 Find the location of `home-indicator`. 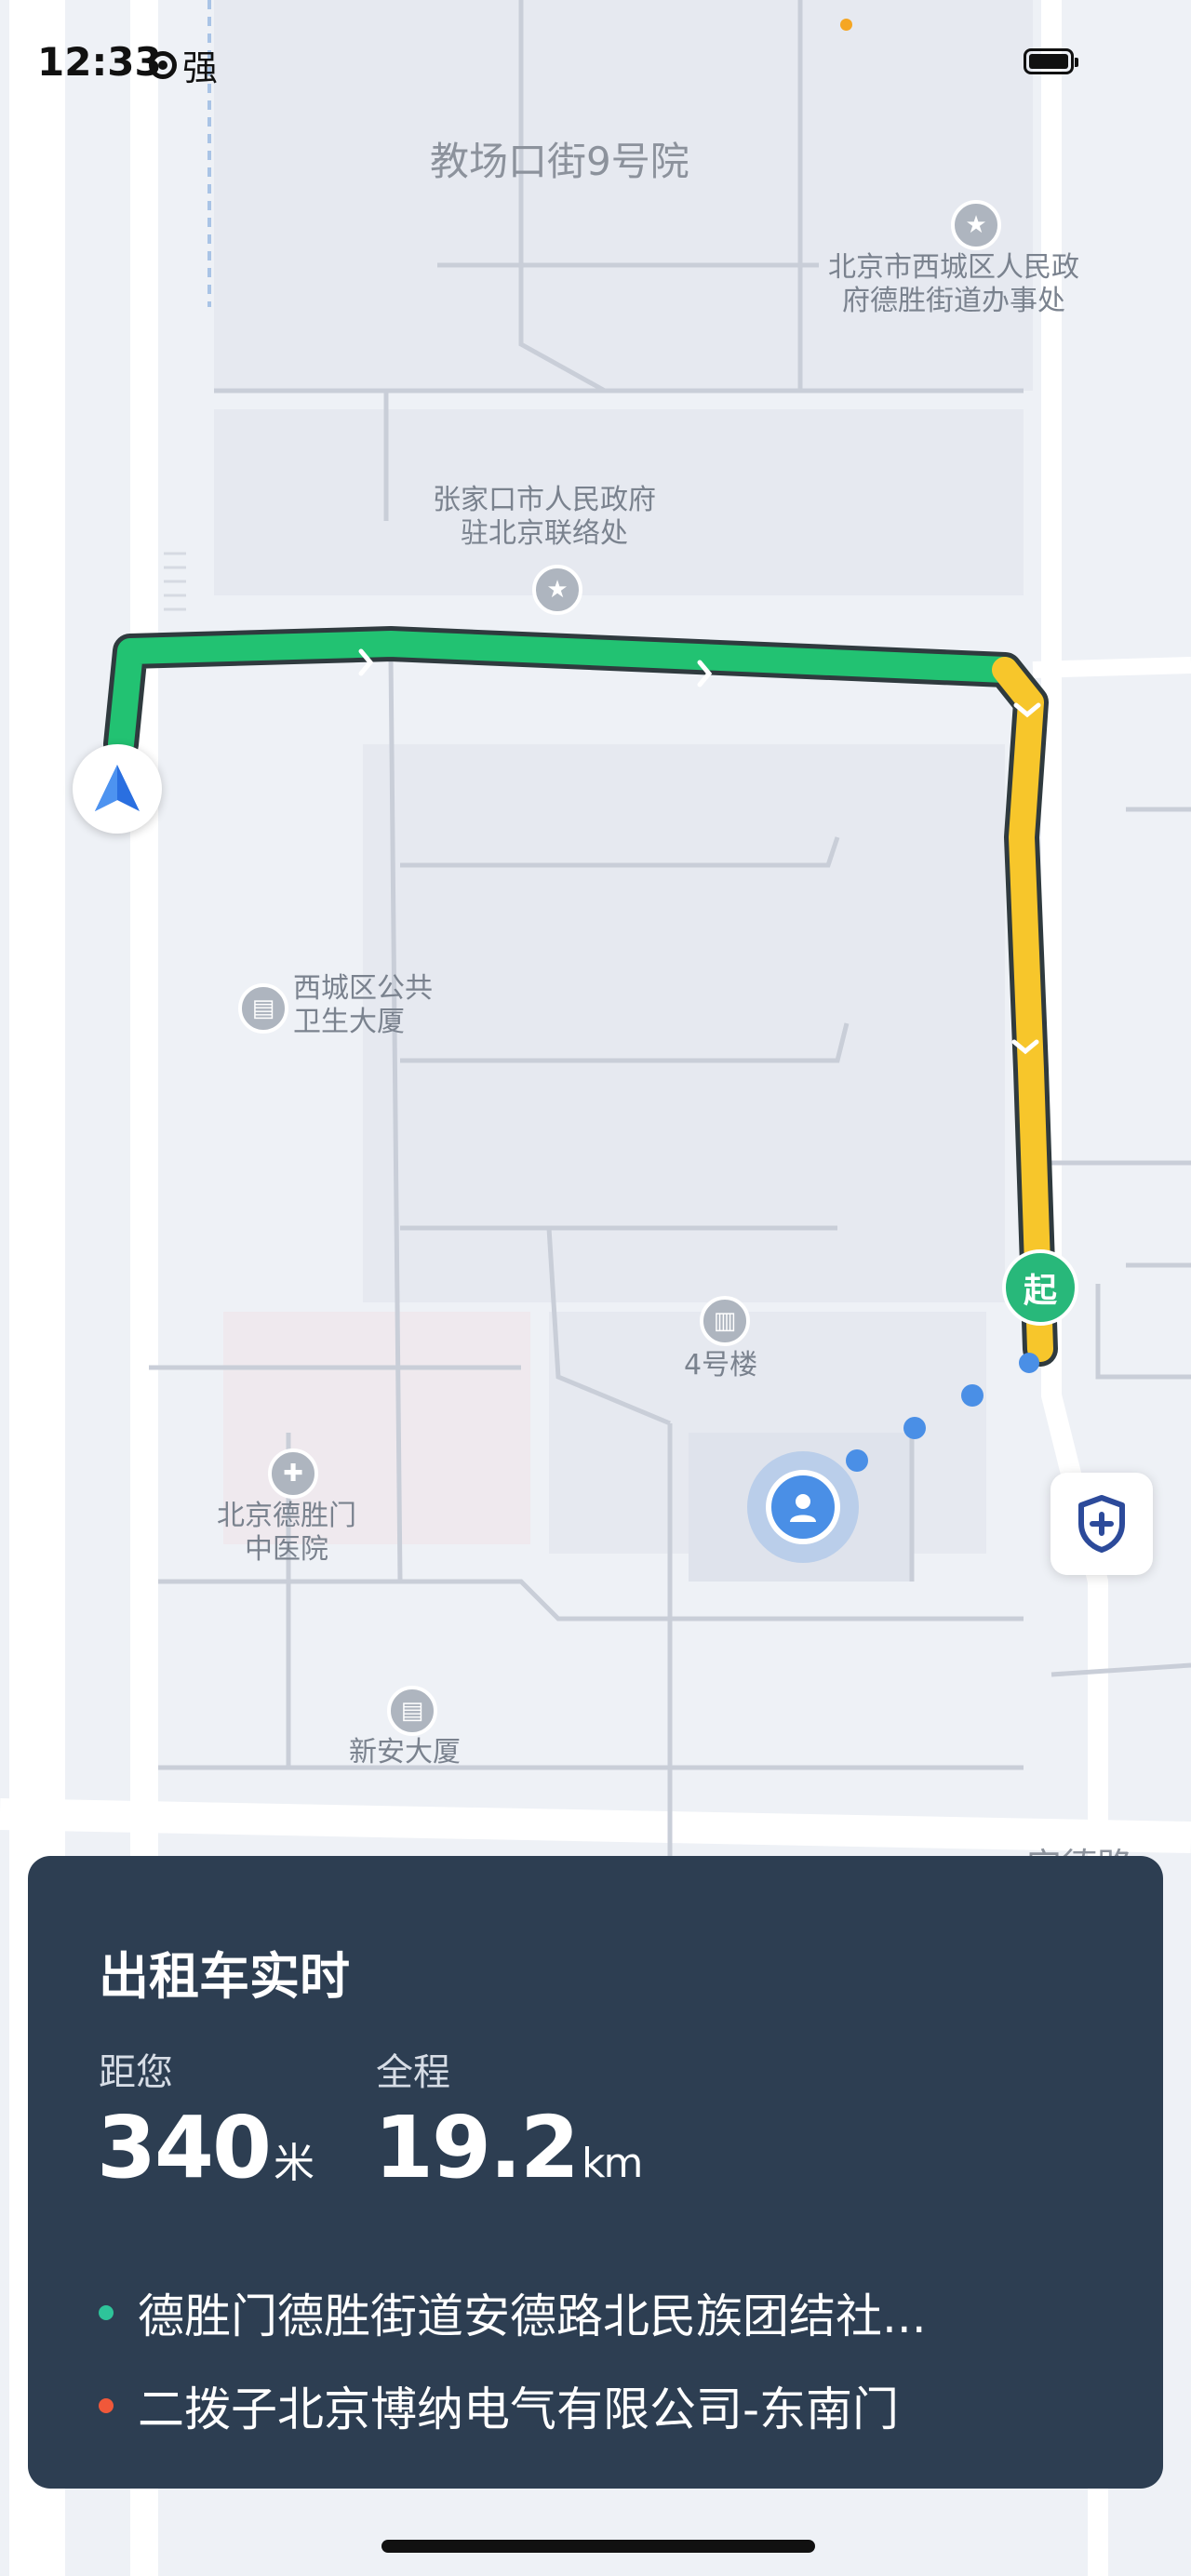

home-indicator is located at coordinates (598, 2546).